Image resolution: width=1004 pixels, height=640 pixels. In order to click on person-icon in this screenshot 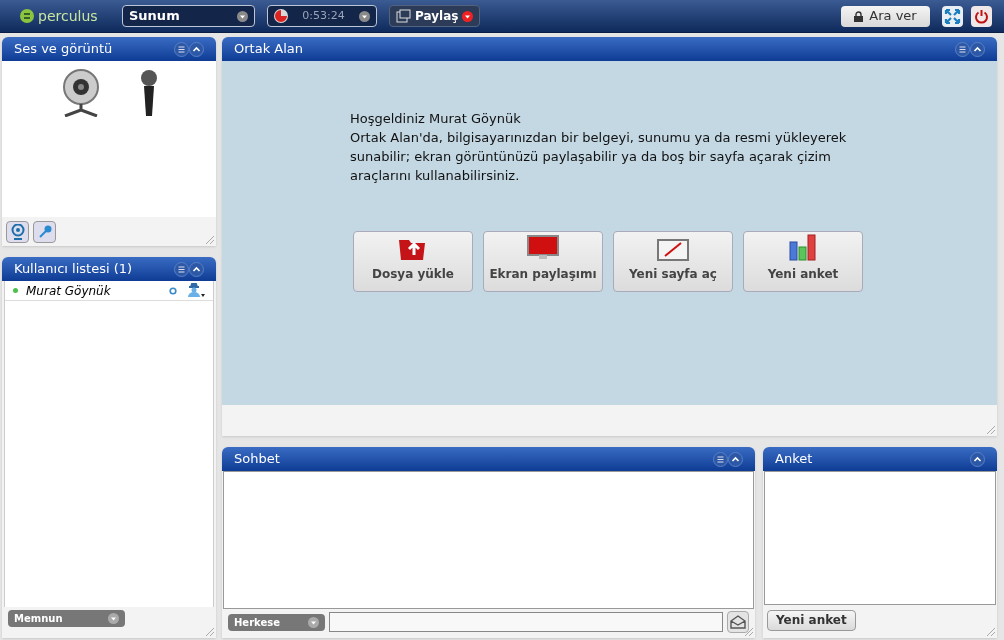, I will do `click(195, 290)`.